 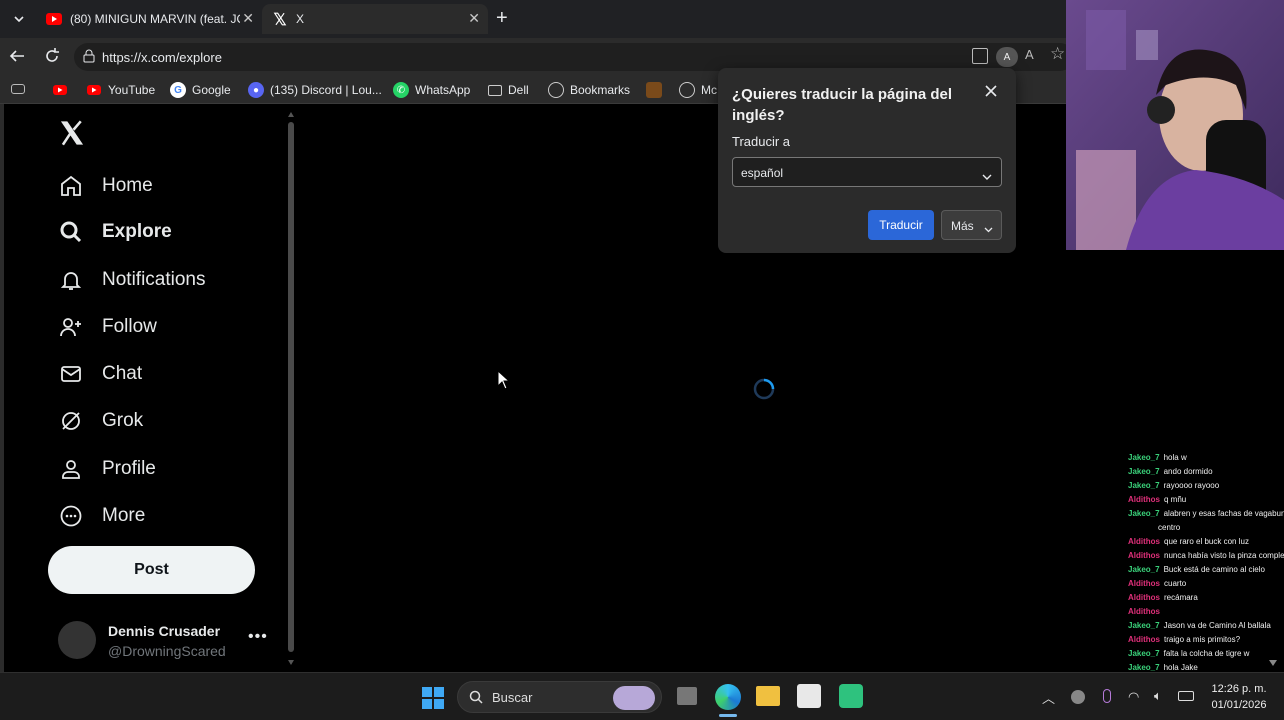 What do you see at coordinates (1029, 54) in the screenshot?
I see `read-aloud-icon: A` at bounding box center [1029, 54].